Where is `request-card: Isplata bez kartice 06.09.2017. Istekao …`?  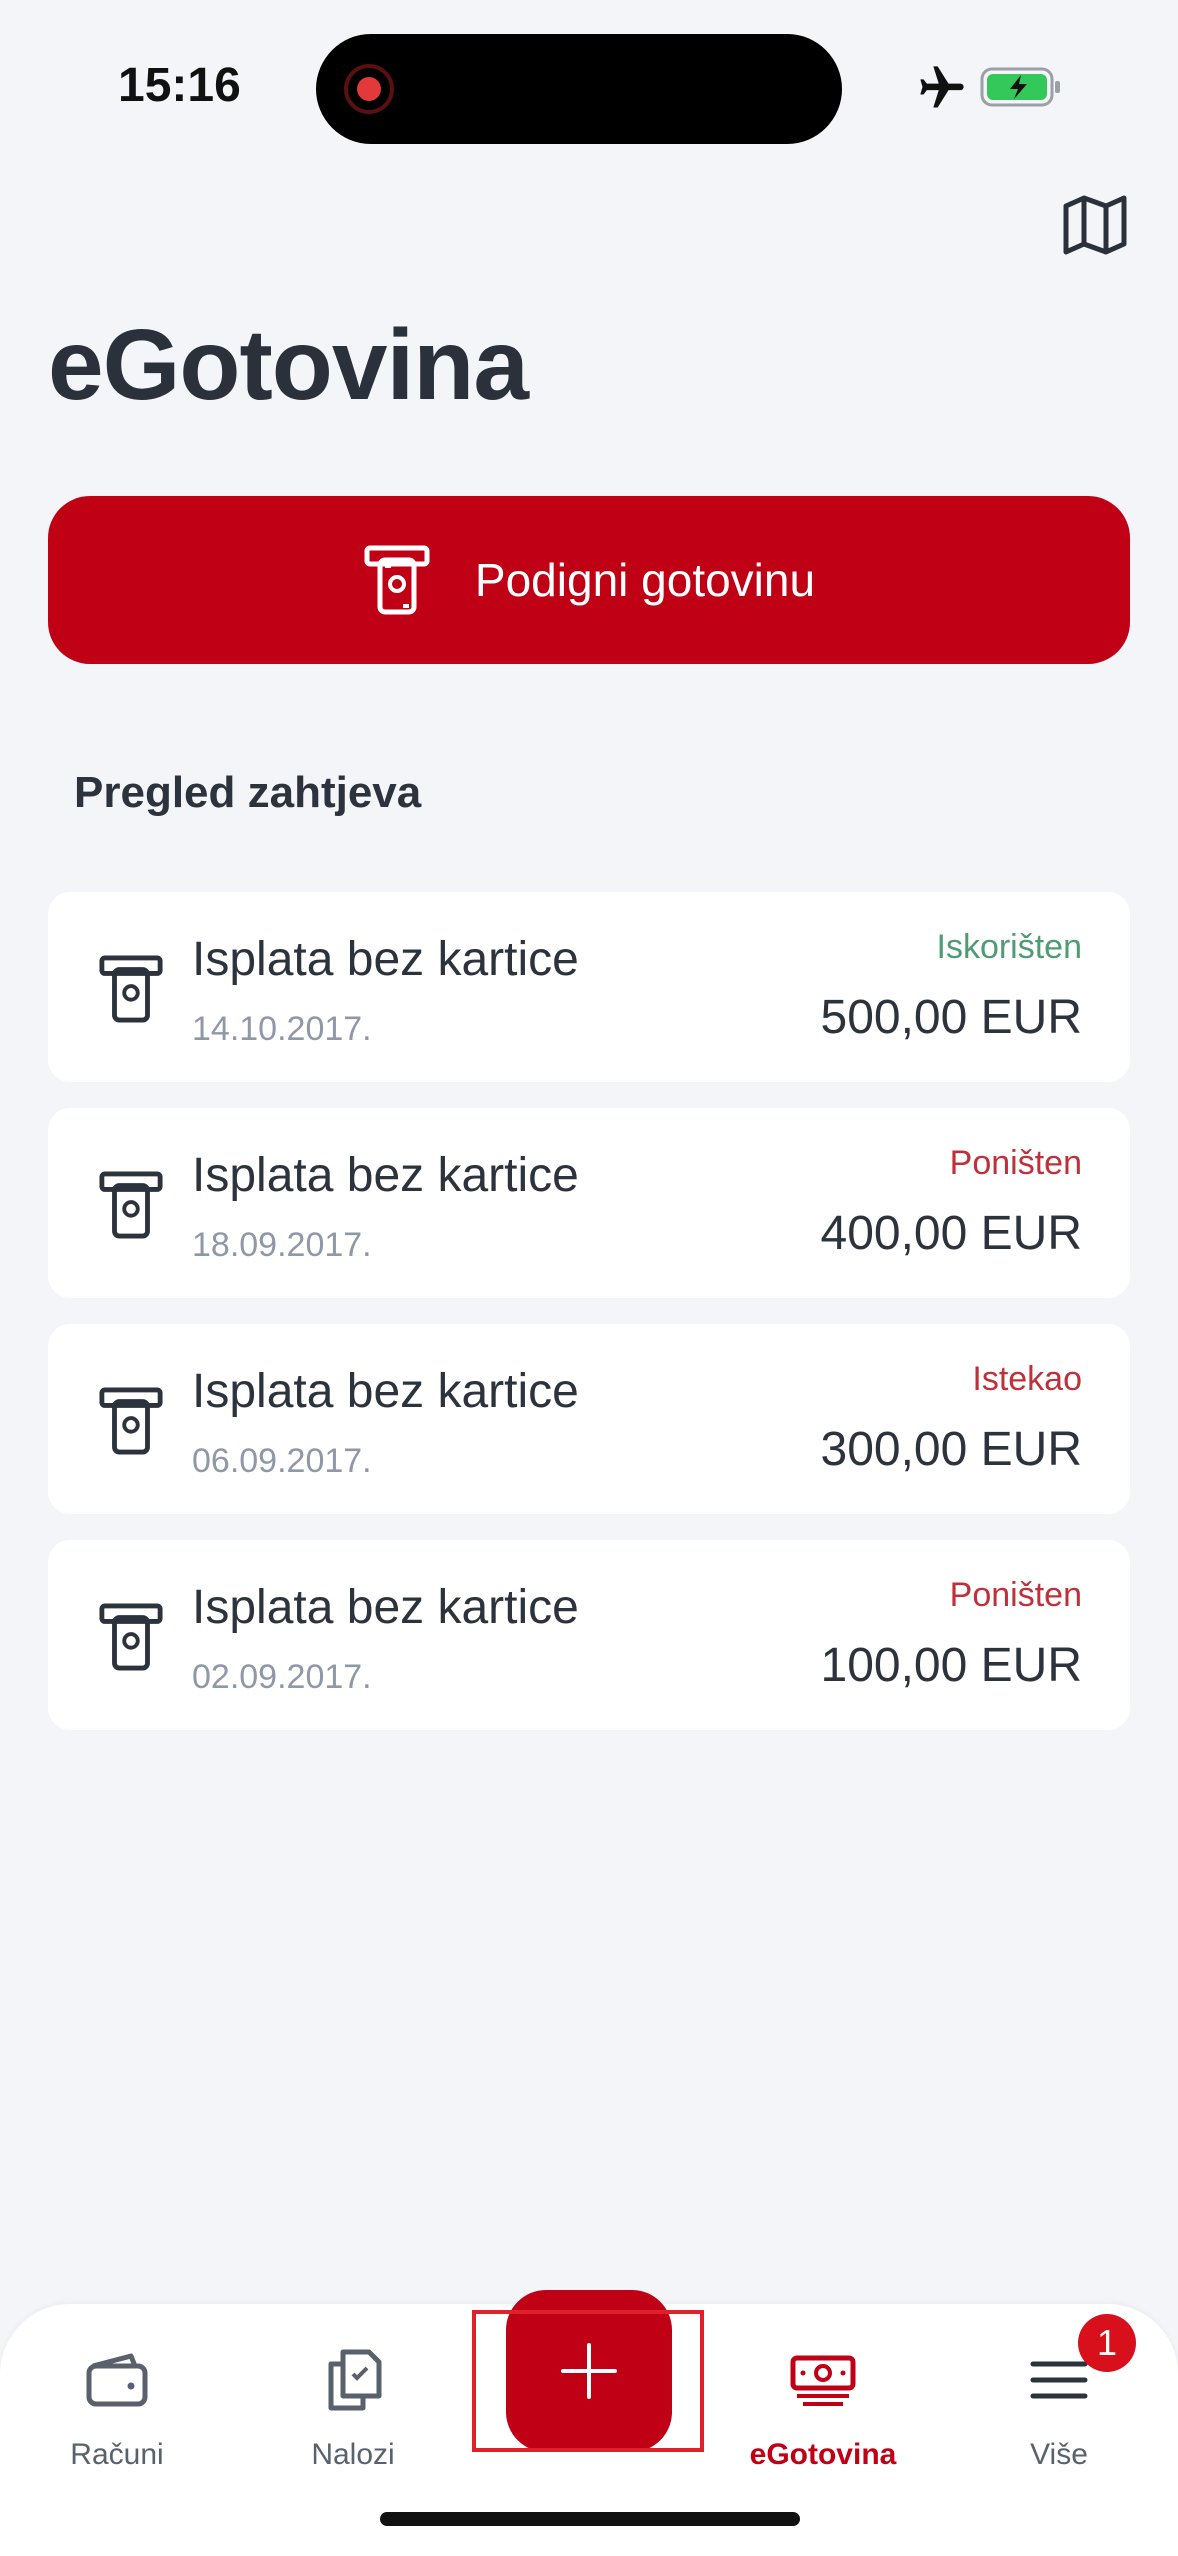 request-card: Isplata bez kartice 06.09.2017. Istekao … is located at coordinates (589, 1419).